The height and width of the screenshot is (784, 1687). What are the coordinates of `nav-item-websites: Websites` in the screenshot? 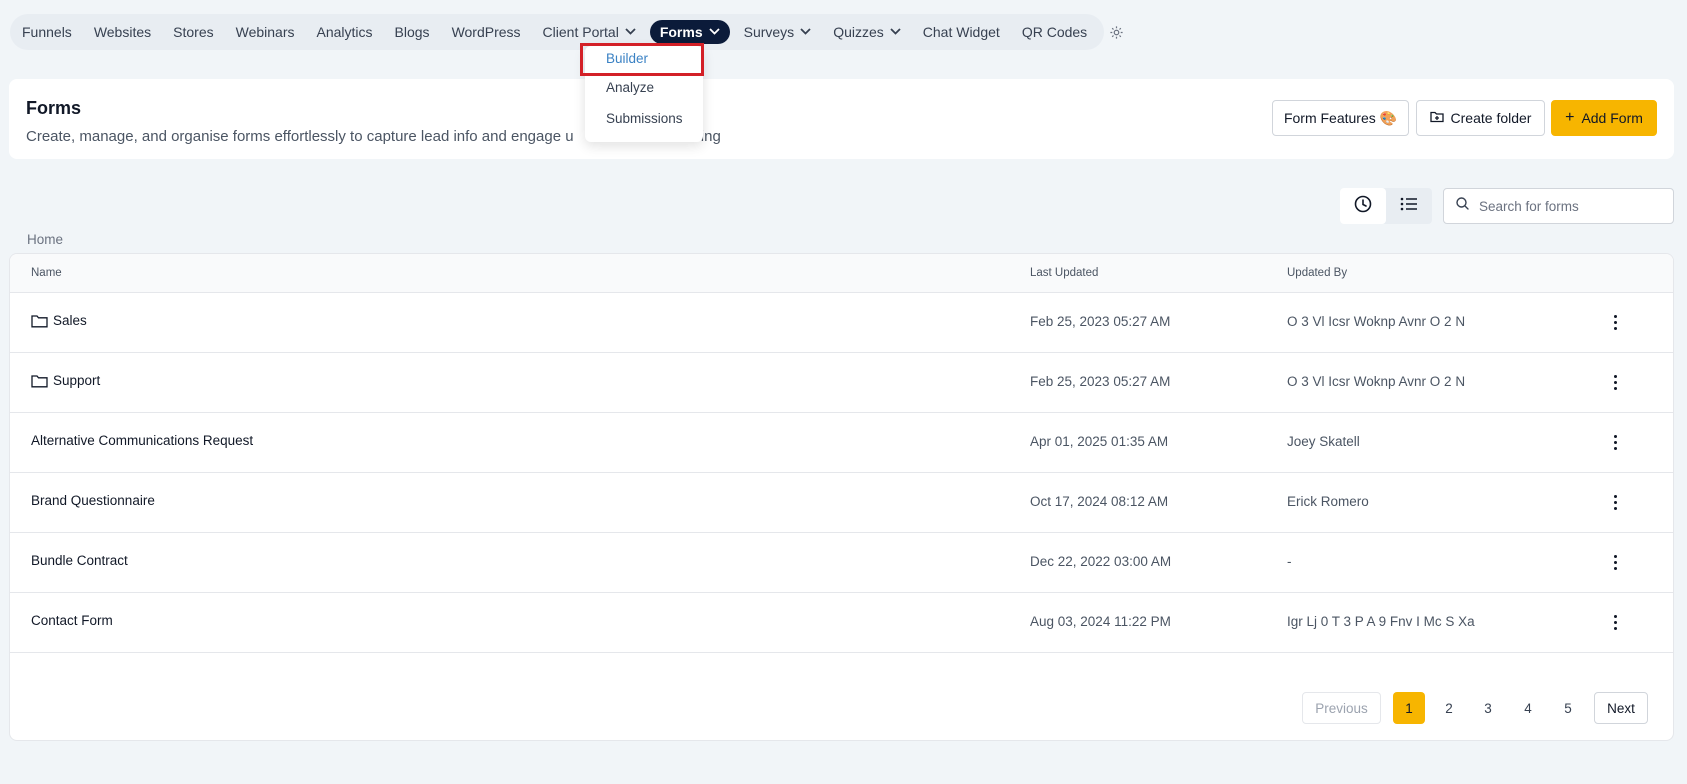 It's located at (122, 32).